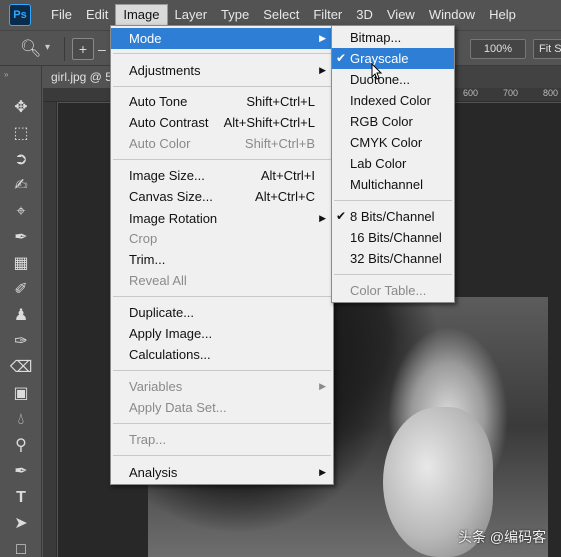 The image size is (561, 557). I want to click on zoom-100-button: 100%, so click(498, 49).